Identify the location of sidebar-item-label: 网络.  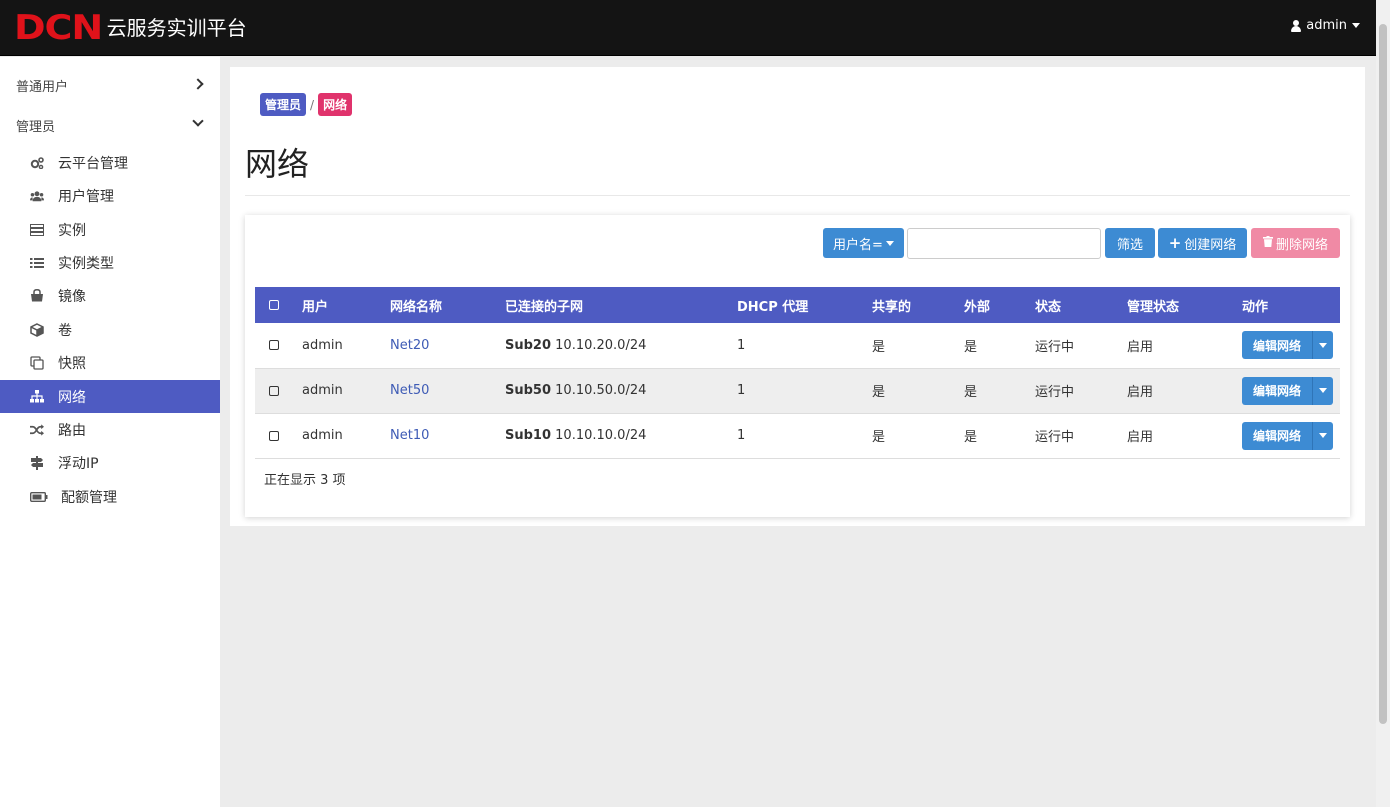
(72, 397).